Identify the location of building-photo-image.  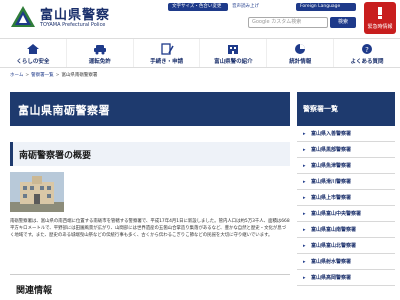
(37, 192).